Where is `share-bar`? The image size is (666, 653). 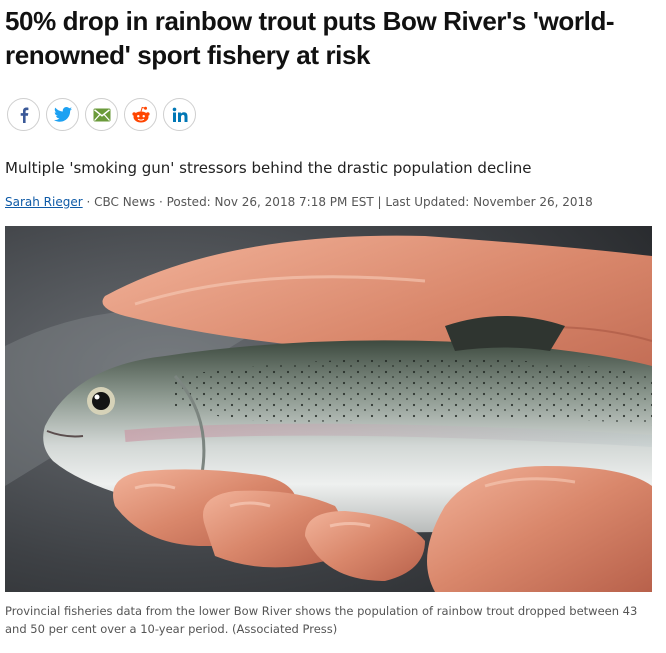 share-bar is located at coordinates (101, 114).